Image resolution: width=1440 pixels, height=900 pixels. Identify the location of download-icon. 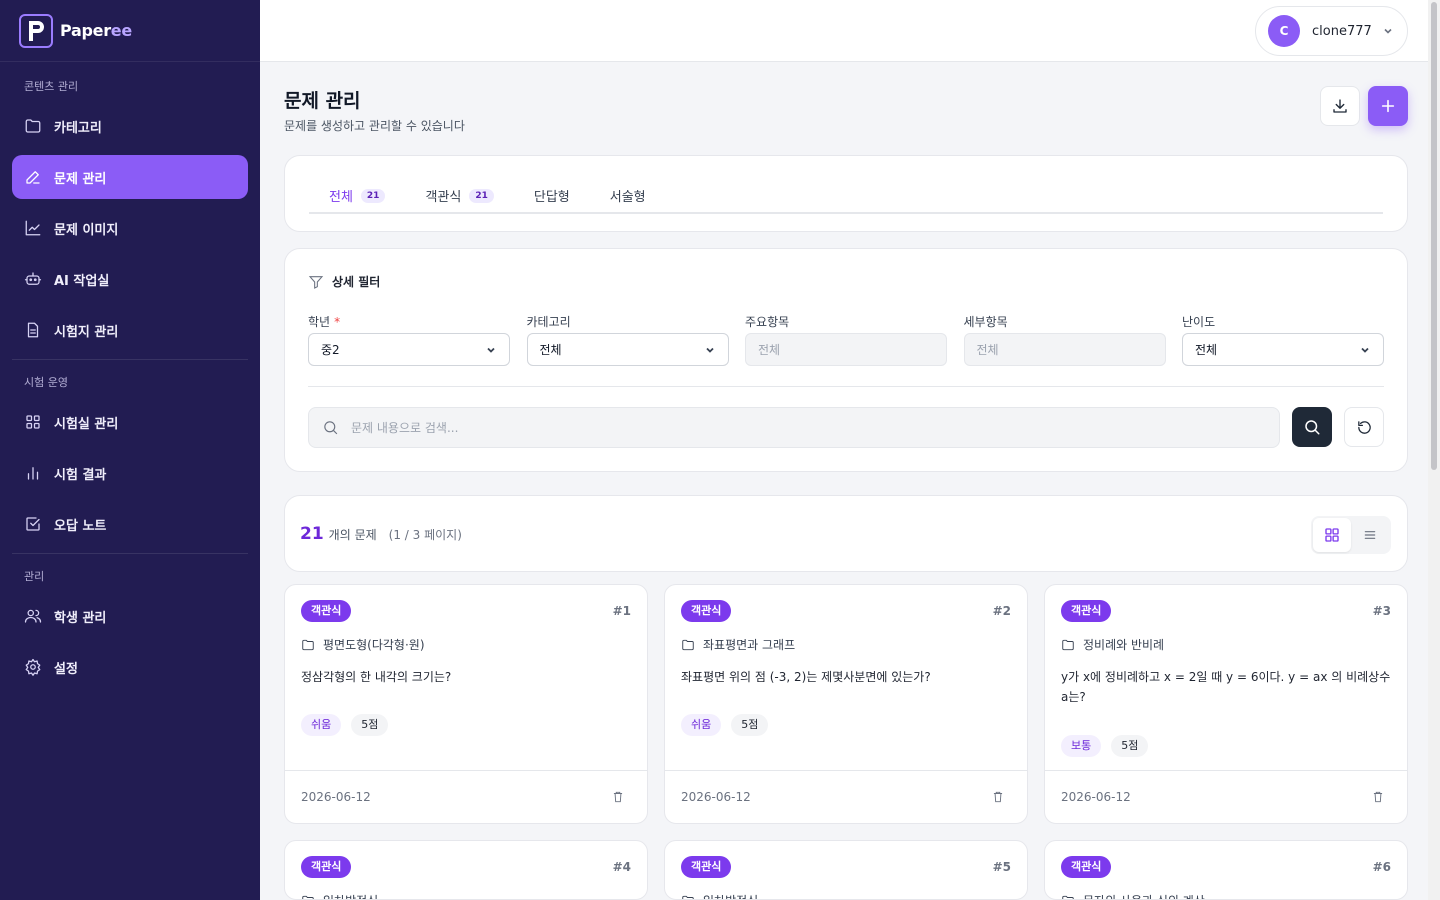
(1340, 106).